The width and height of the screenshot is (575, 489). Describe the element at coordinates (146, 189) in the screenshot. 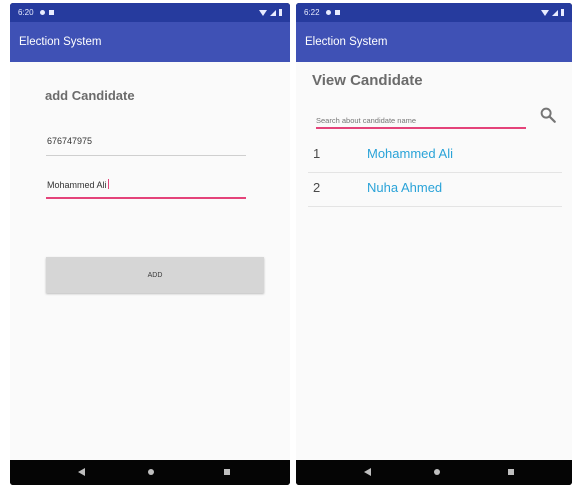

I see `candidate-name-field: Mohammed Ali` at that location.